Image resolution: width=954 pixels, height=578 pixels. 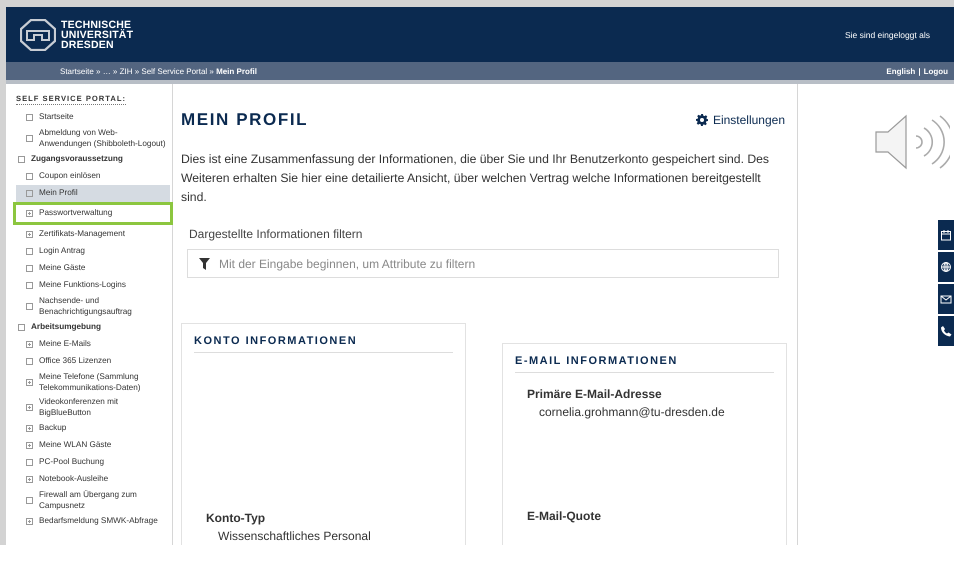 I want to click on university-logo-icon, so click(x=38, y=34).